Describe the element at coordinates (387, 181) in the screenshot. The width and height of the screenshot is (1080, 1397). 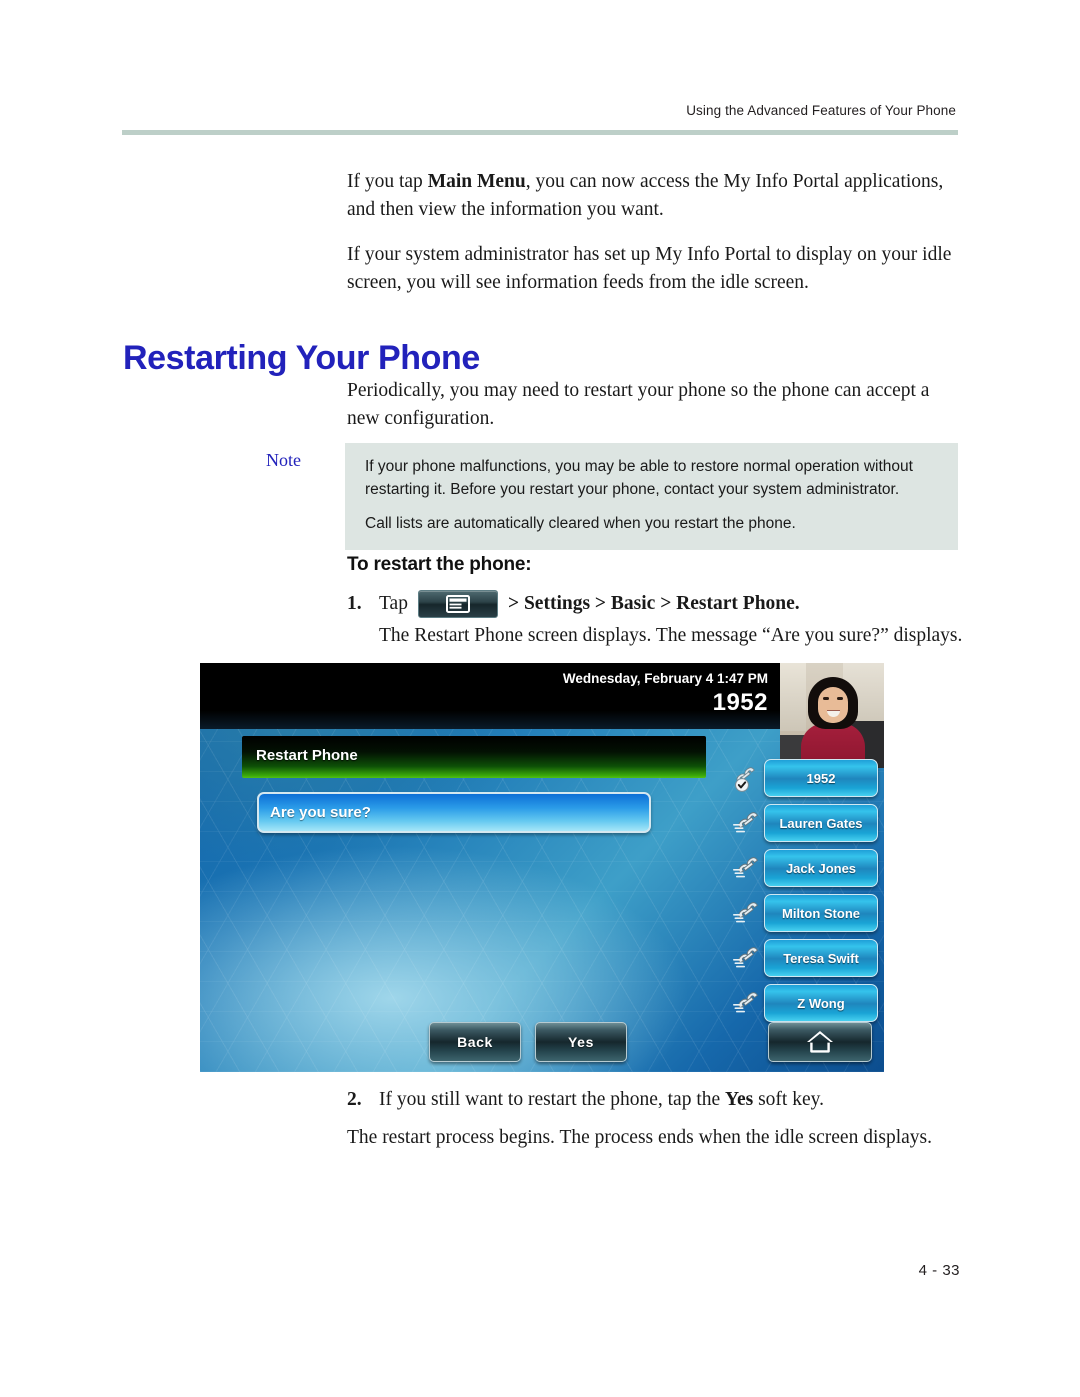
I see `intro-p1-pre: If you tap` at that location.